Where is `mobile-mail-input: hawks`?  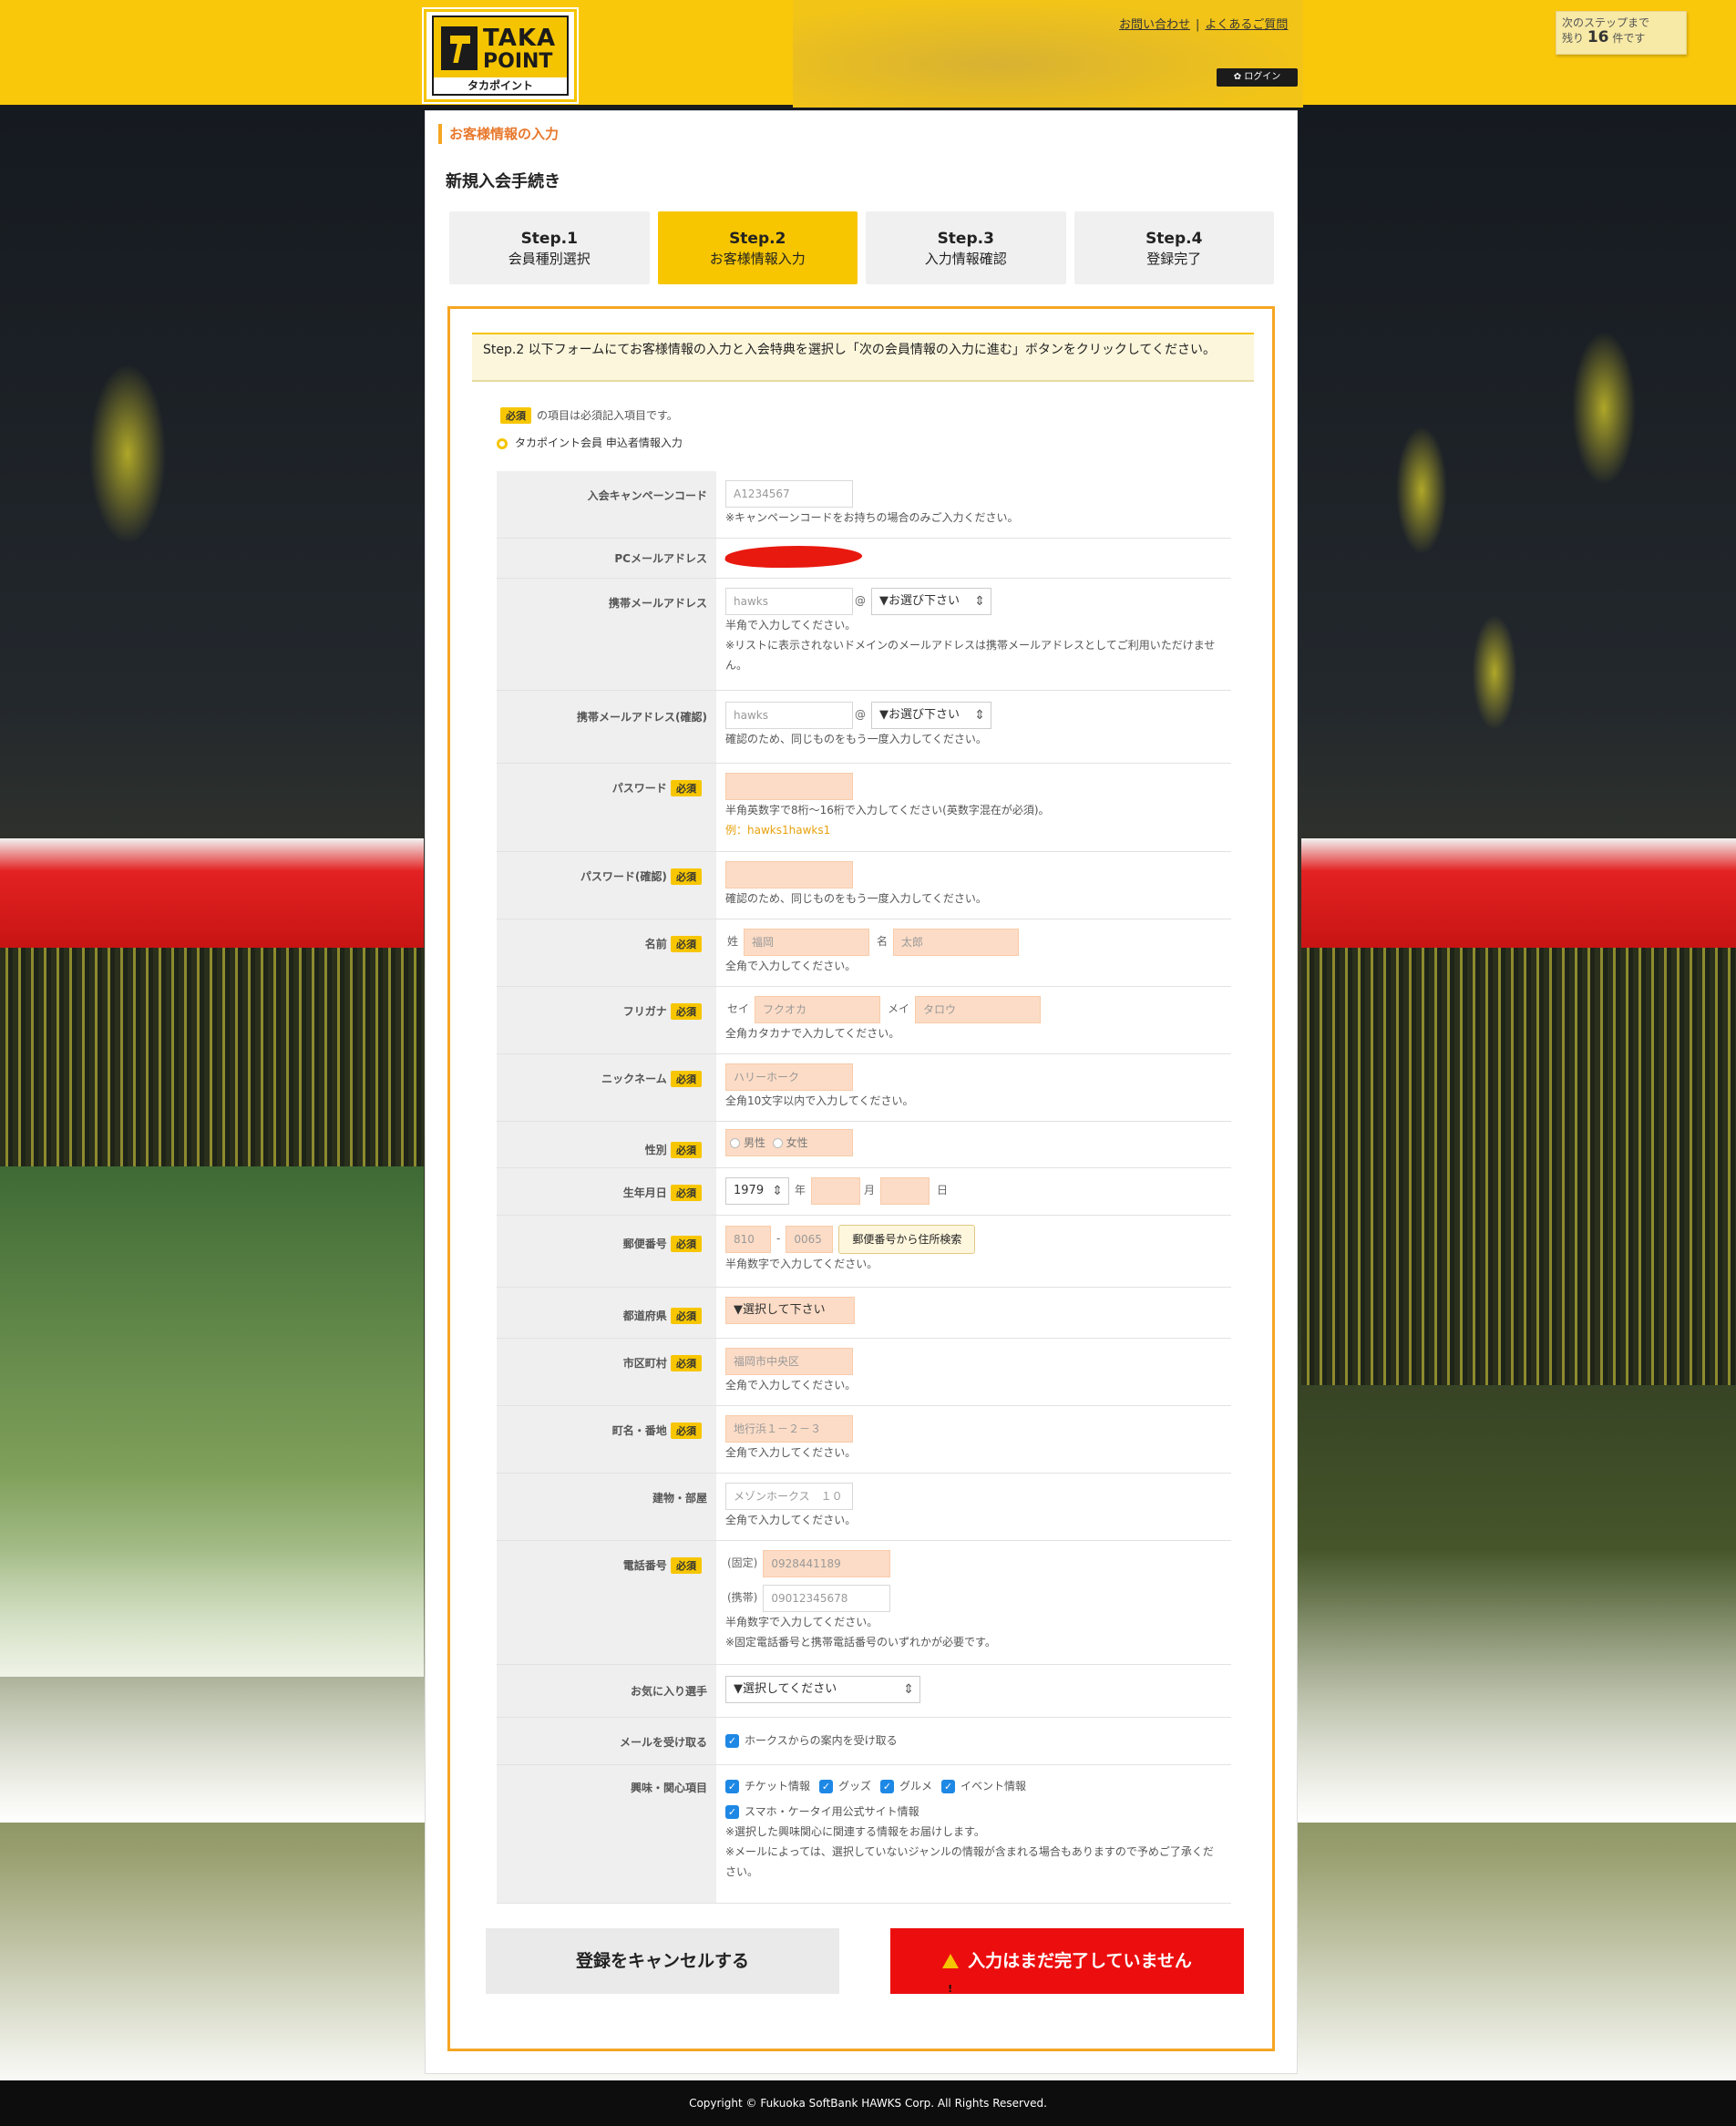
mobile-mail-input: hawks is located at coordinates (789, 601).